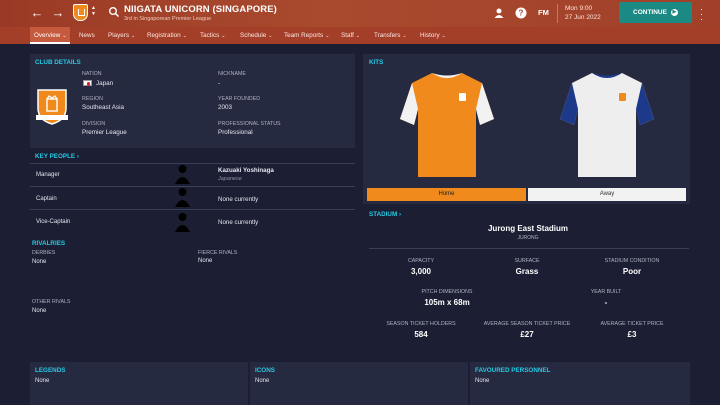 This screenshot has width=720, height=405. Describe the element at coordinates (103, 107) in the screenshot. I see `region-value: Southeast Asia` at that location.